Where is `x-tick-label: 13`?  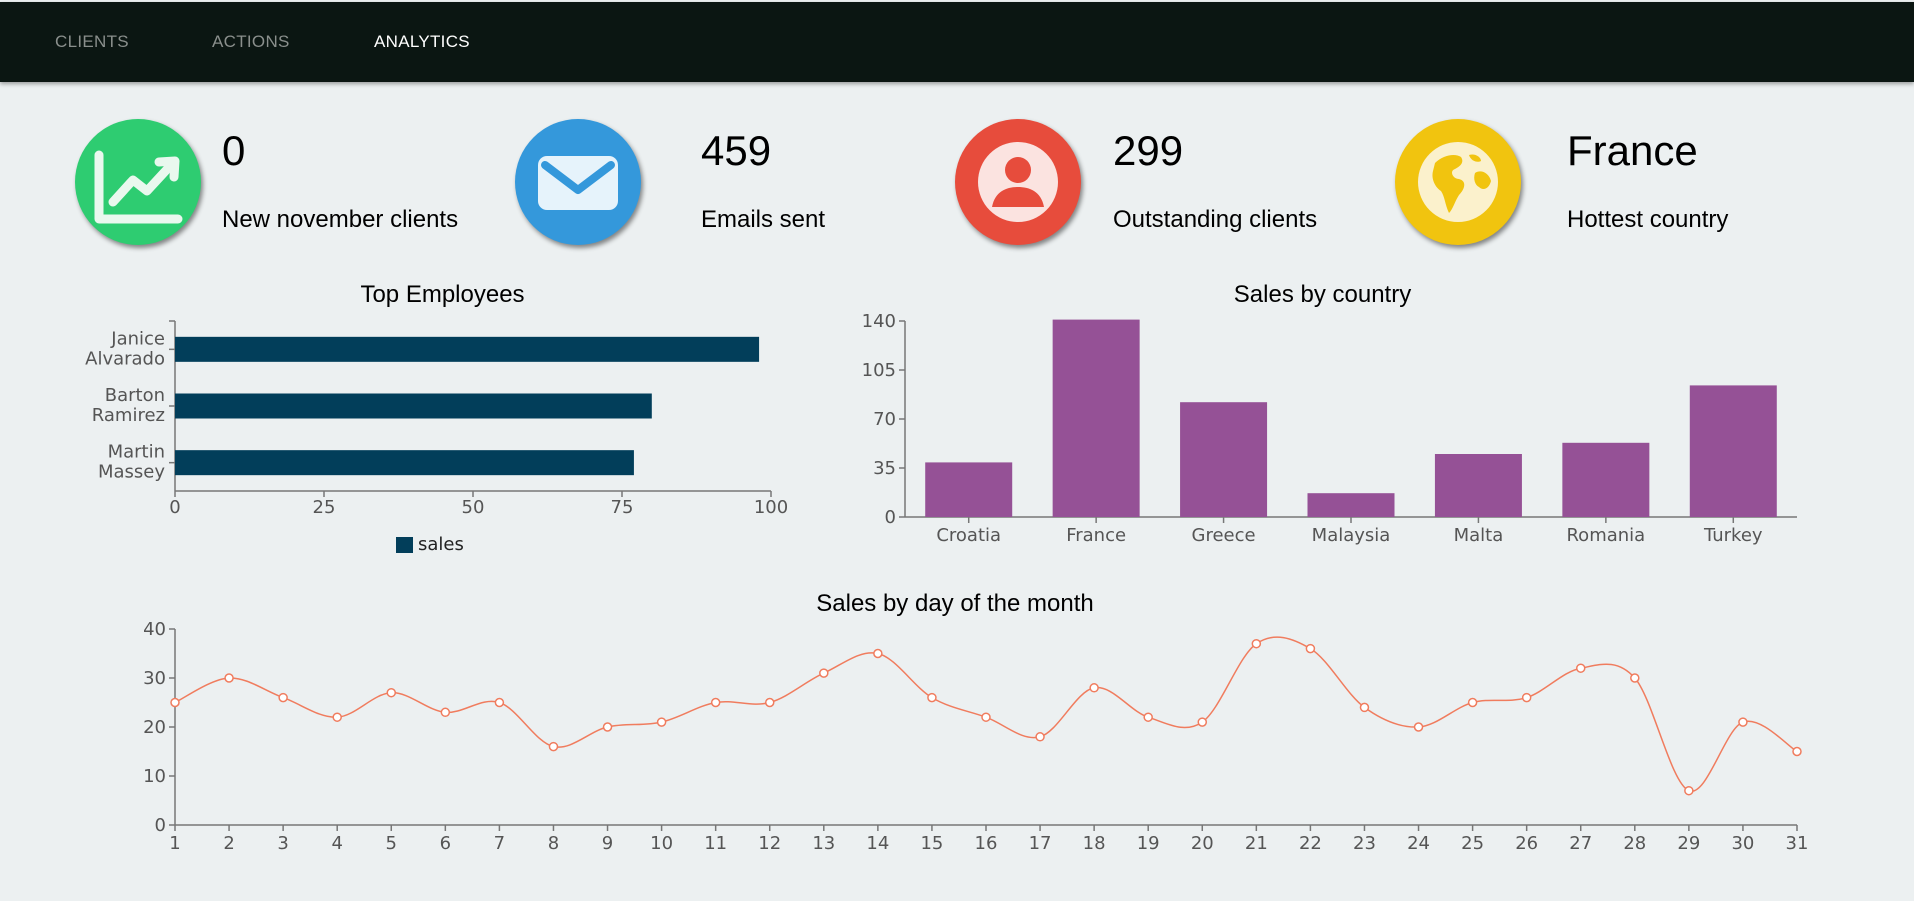 x-tick-label: 13 is located at coordinates (823, 843).